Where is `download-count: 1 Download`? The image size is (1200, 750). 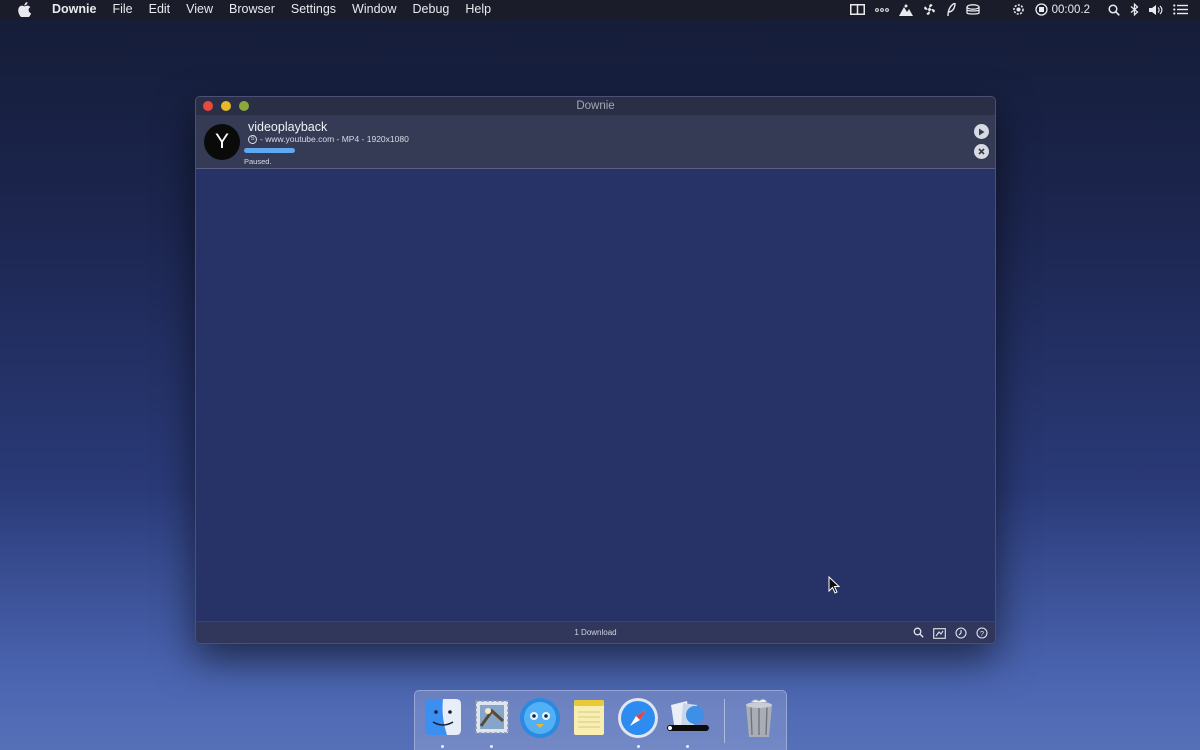
download-count: 1 Download is located at coordinates (595, 632).